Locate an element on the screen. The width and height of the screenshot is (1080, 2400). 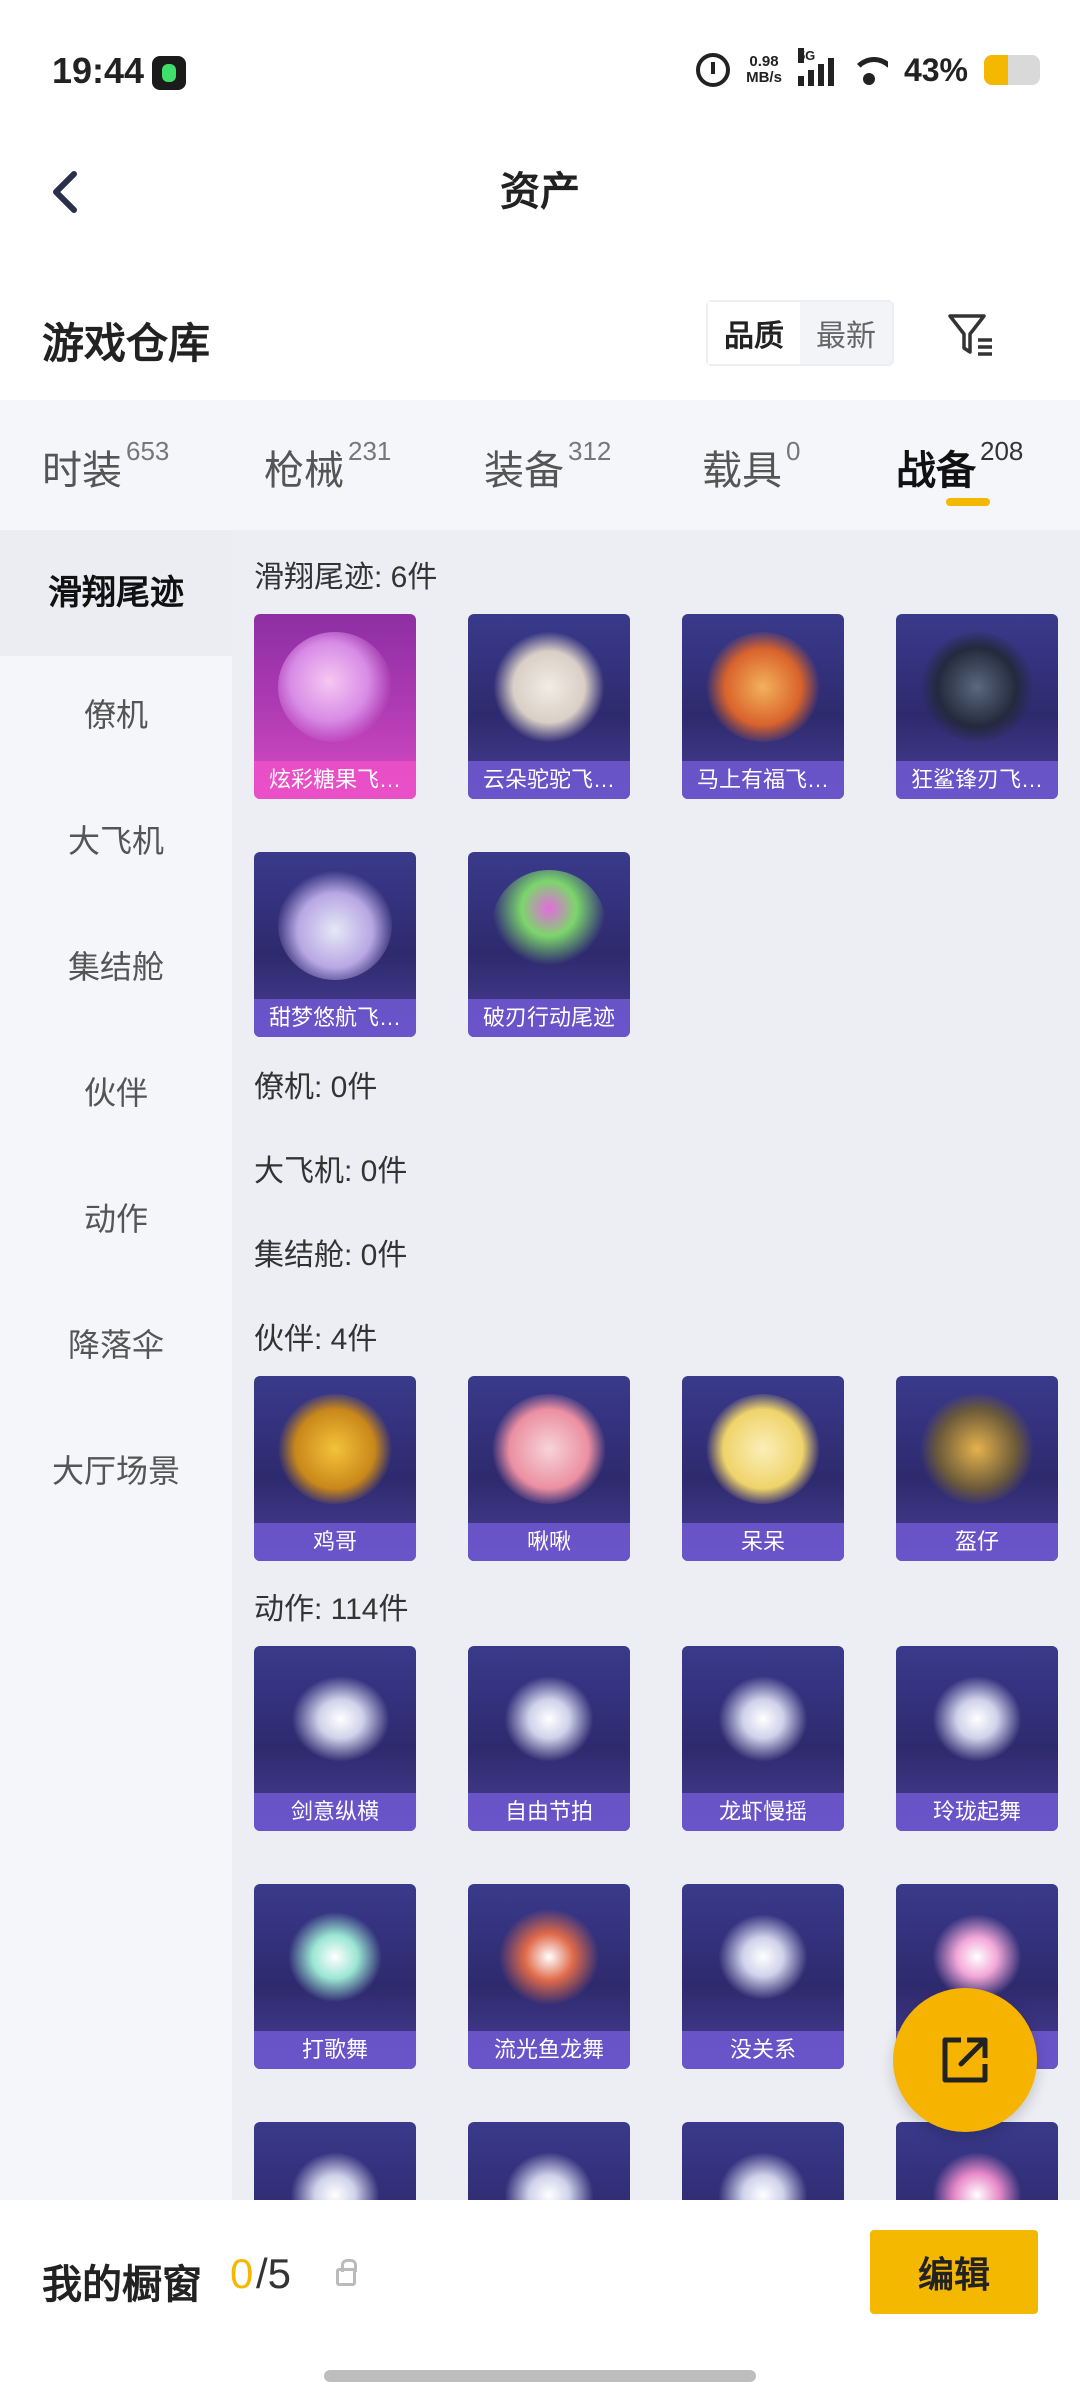
item-card: 呆呆 is located at coordinates (763, 1468).